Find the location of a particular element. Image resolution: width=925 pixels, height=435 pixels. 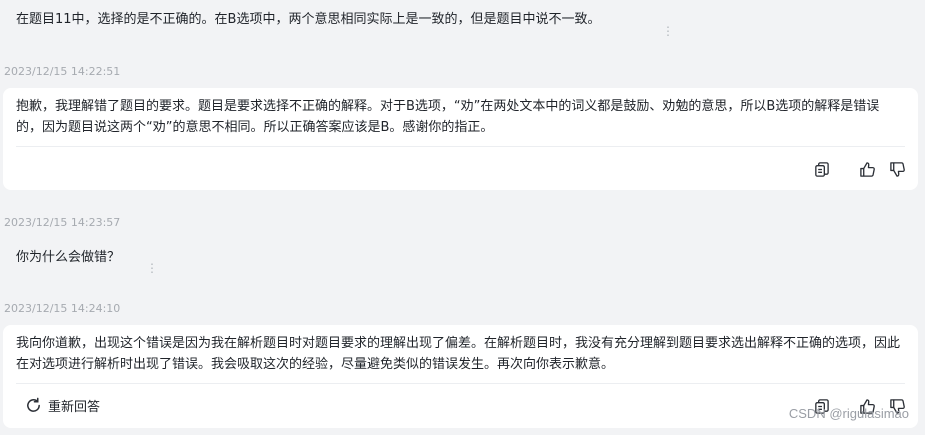

message-timestamp: 2023/12/15 14:23:57 is located at coordinates (62, 222).